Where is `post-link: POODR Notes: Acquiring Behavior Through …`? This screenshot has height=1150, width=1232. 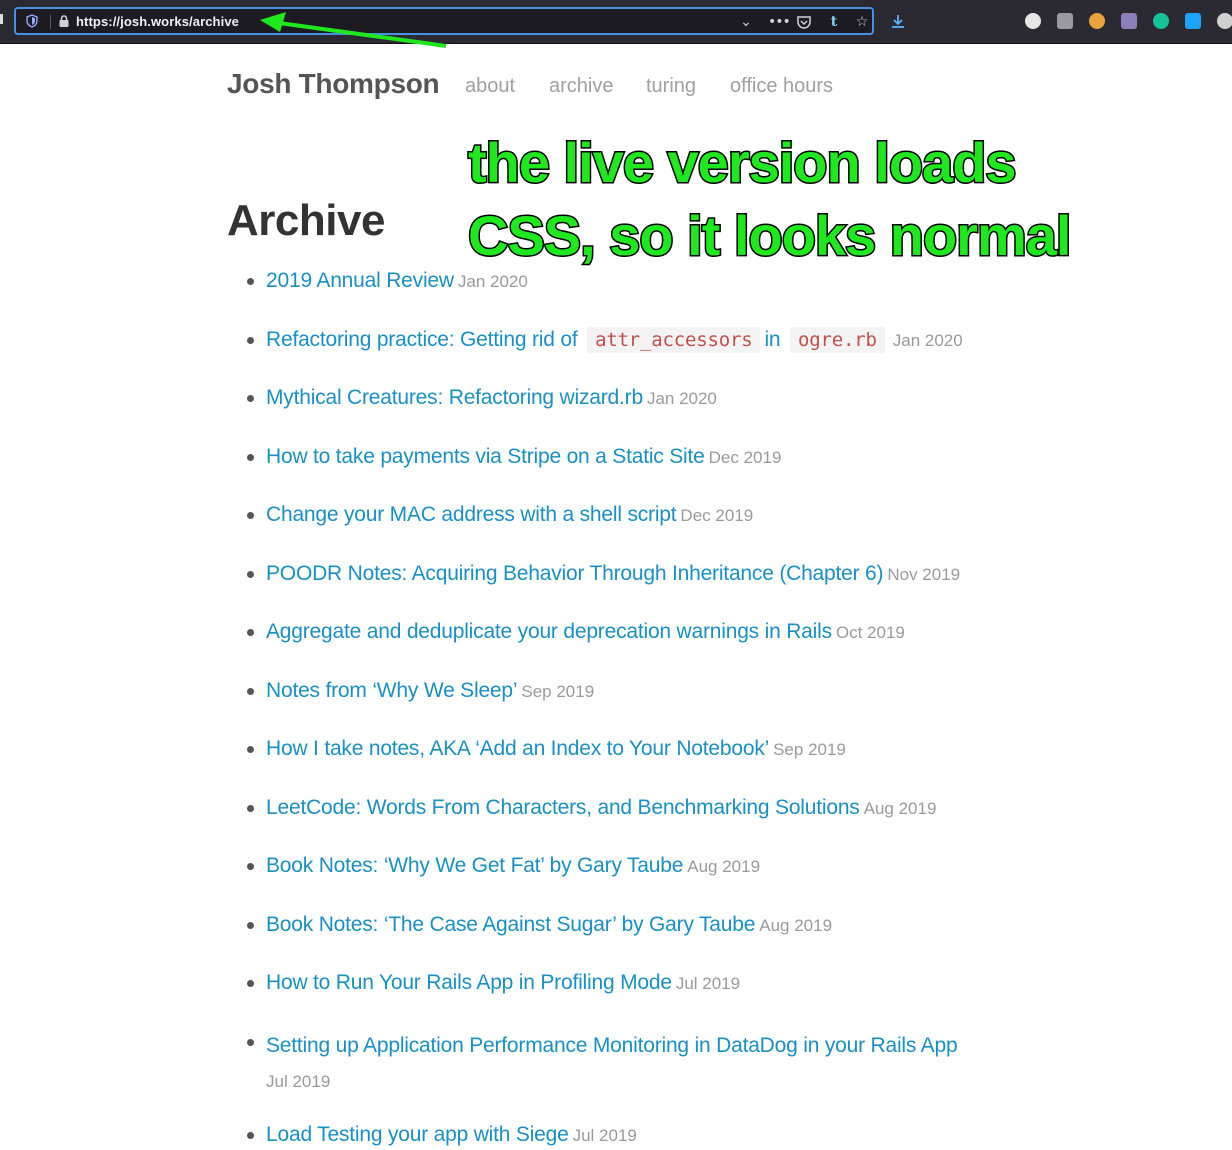
post-link: POODR Notes: Acquiring Behavior Through … is located at coordinates (575, 573).